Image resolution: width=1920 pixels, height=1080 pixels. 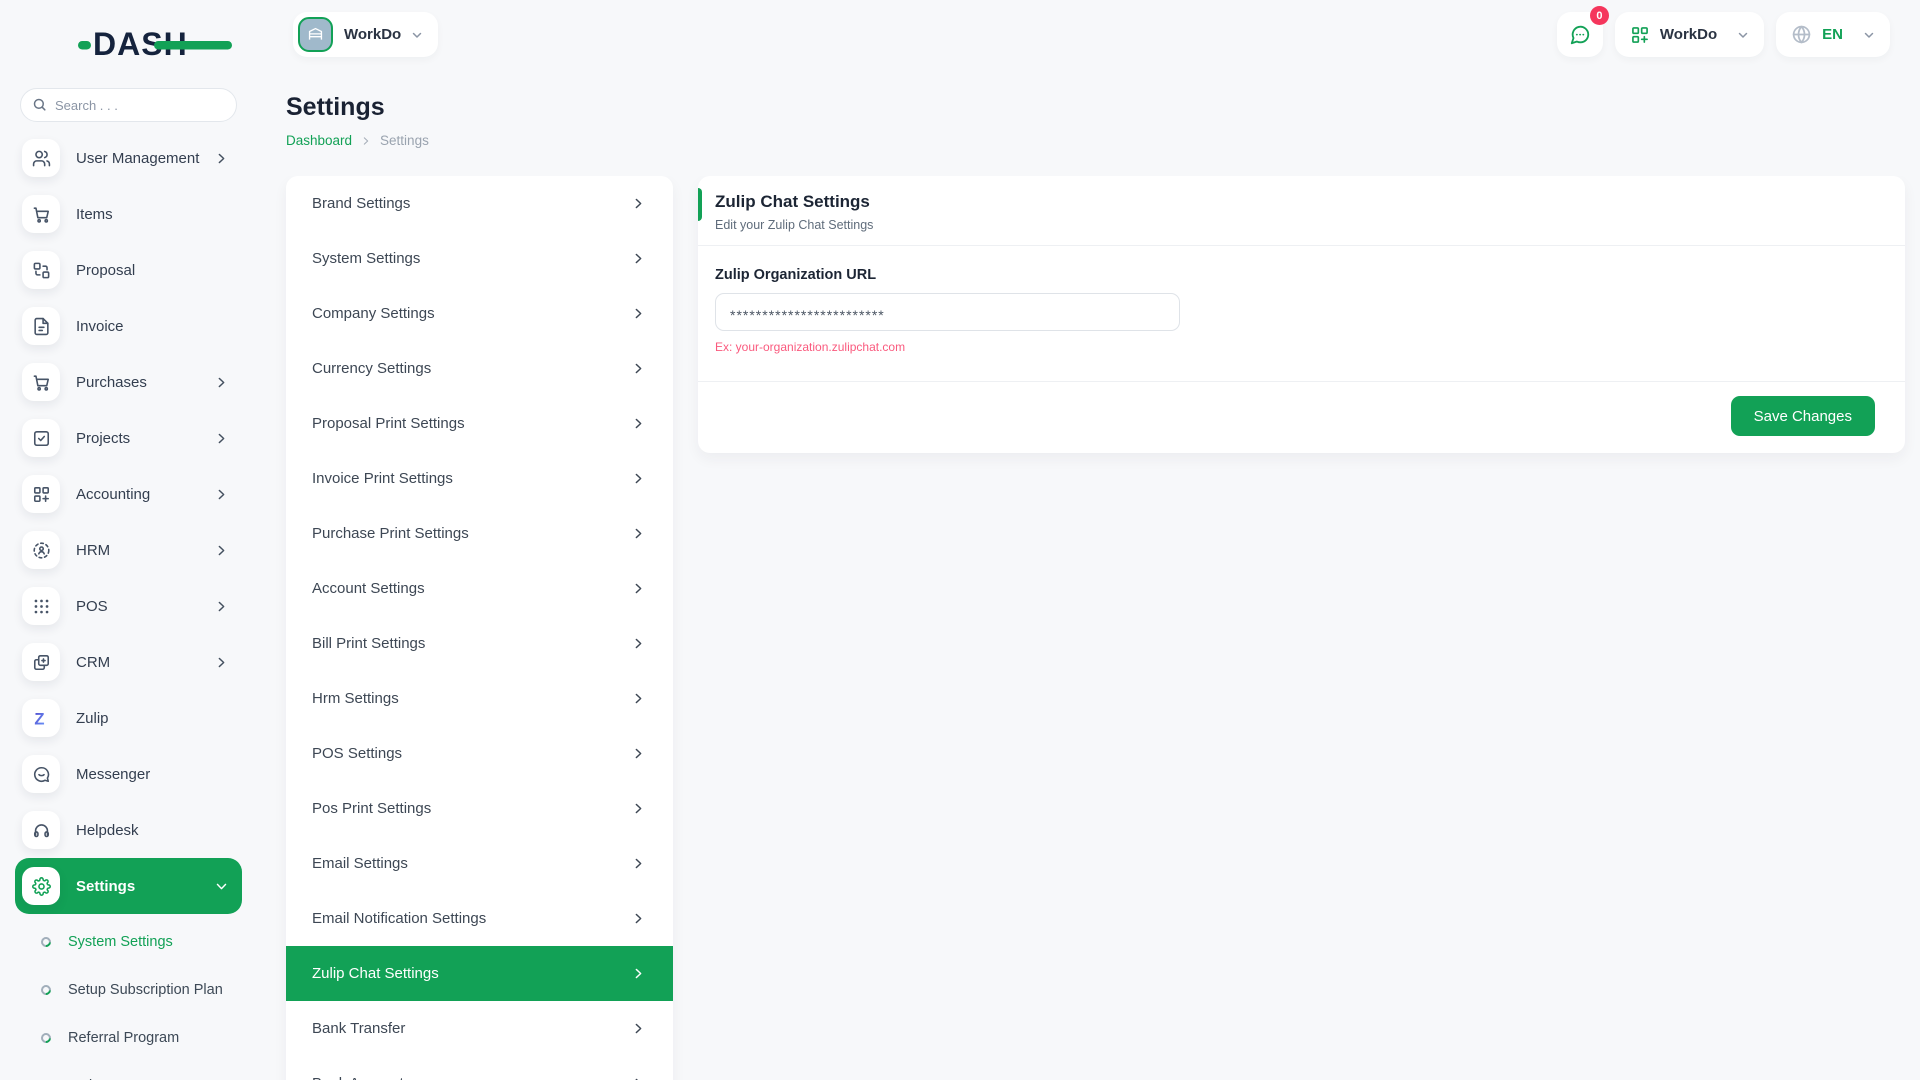 I want to click on purchases-cart-icon, so click(x=41, y=382).